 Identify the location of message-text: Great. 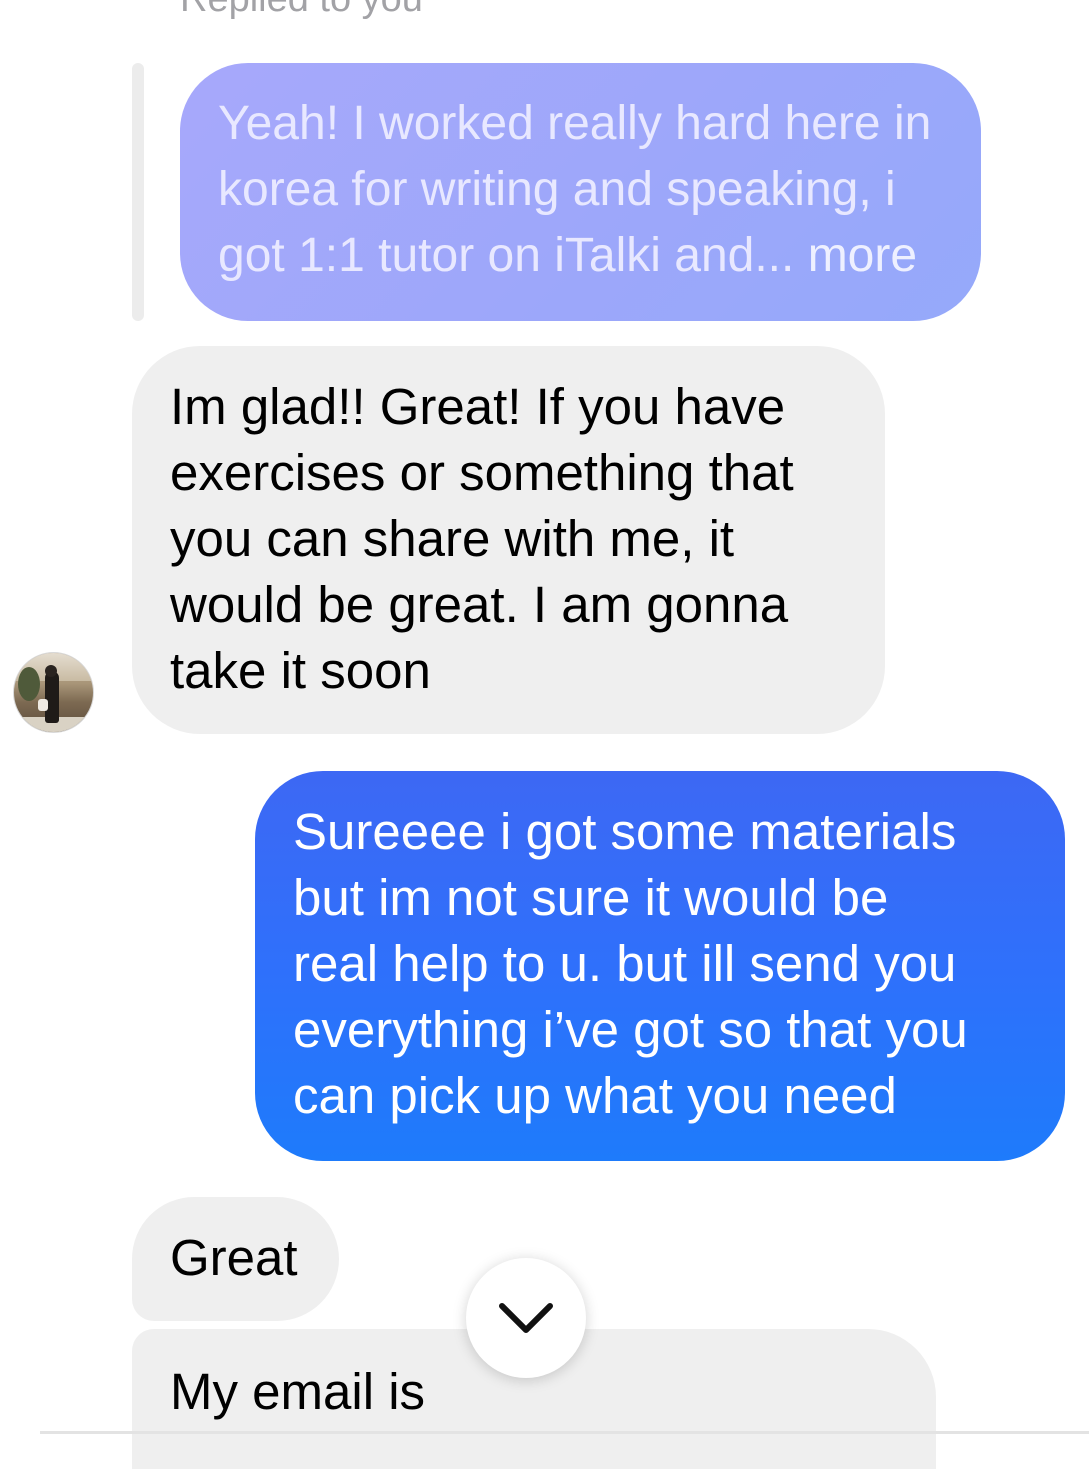
(234, 1257).